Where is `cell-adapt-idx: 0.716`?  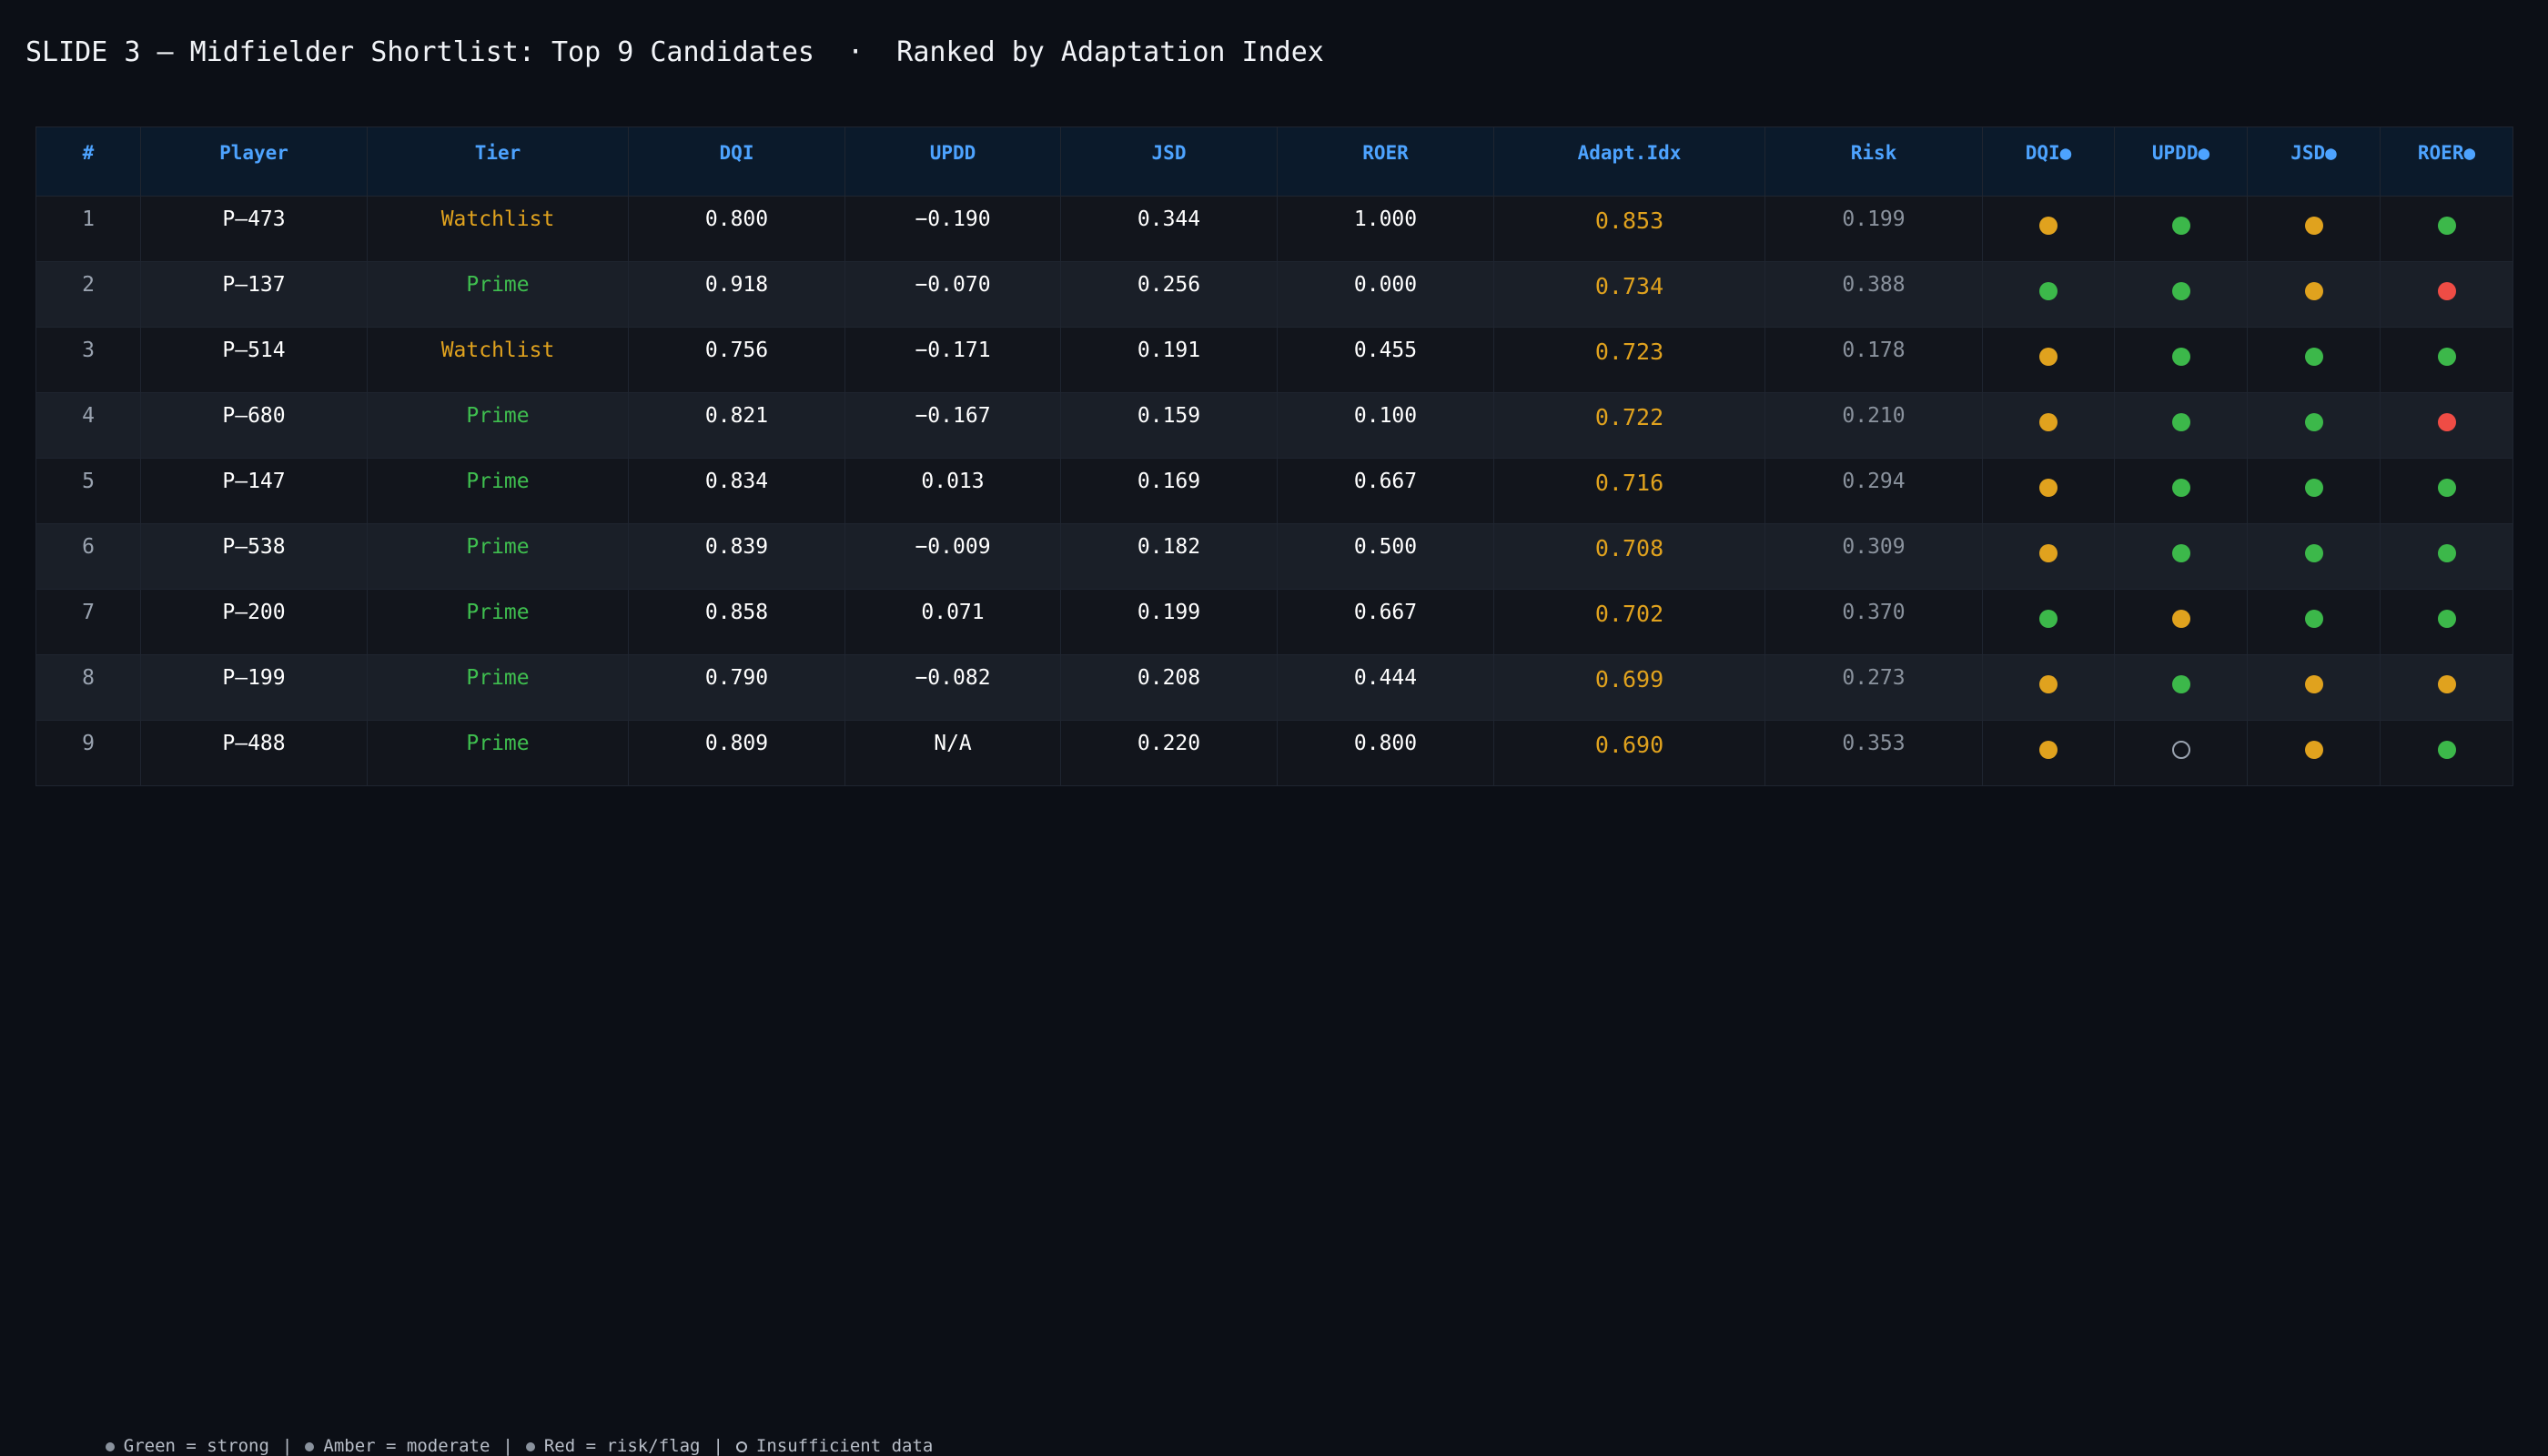 cell-adapt-idx: 0.716 is located at coordinates (1629, 491).